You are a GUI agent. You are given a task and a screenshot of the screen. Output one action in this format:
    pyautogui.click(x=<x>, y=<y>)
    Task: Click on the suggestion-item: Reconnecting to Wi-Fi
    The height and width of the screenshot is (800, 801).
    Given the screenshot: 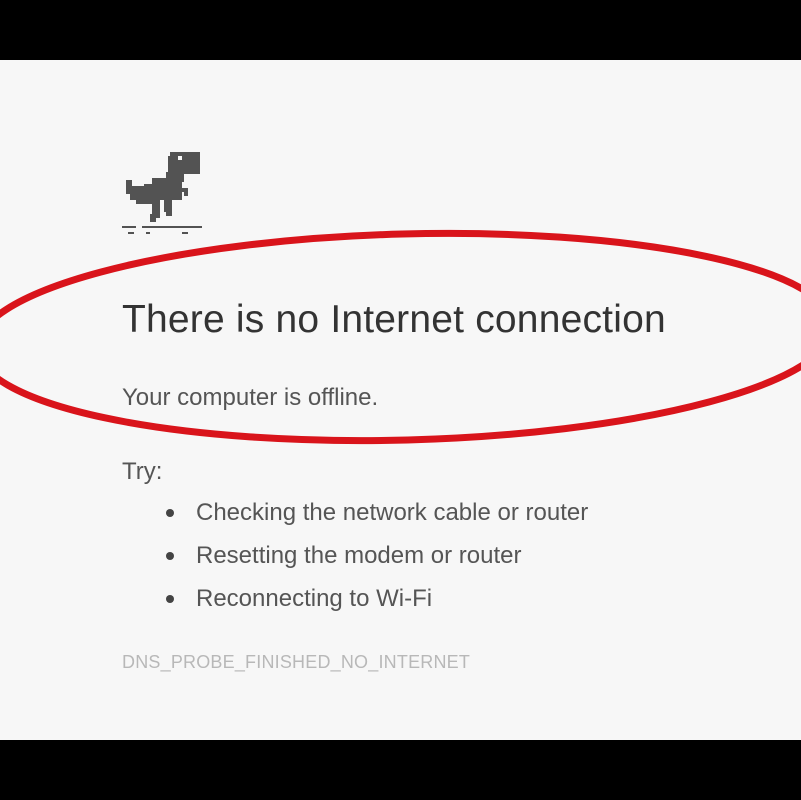 What is the action you would take?
    pyautogui.click(x=374, y=602)
    